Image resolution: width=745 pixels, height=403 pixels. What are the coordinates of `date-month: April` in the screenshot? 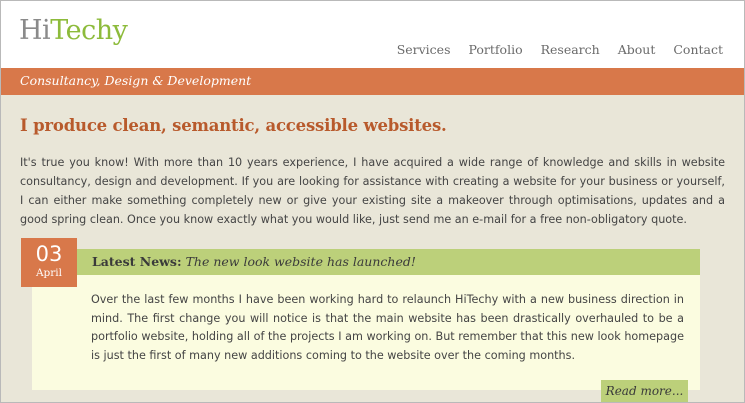 It's located at (49, 273).